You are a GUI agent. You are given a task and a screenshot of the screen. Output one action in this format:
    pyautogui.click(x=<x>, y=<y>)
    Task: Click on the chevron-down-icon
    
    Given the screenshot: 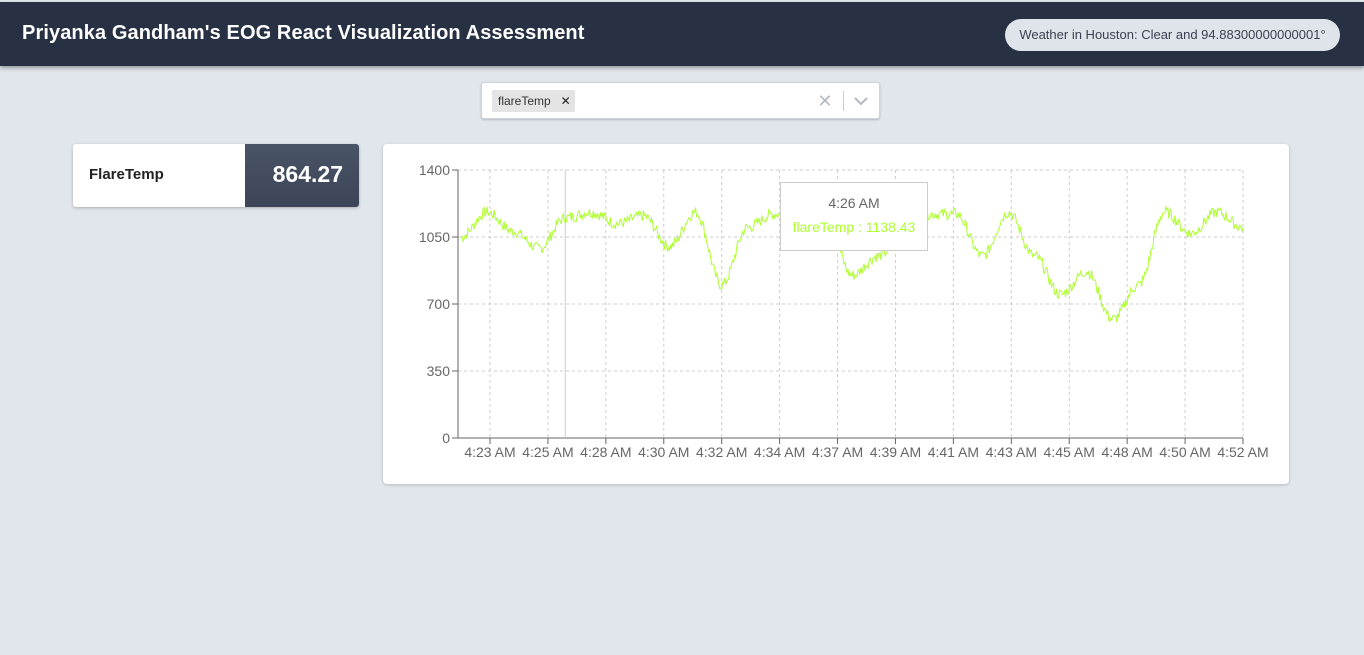 What is the action you would take?
    pyautogui.click(x=861, y=101)
    